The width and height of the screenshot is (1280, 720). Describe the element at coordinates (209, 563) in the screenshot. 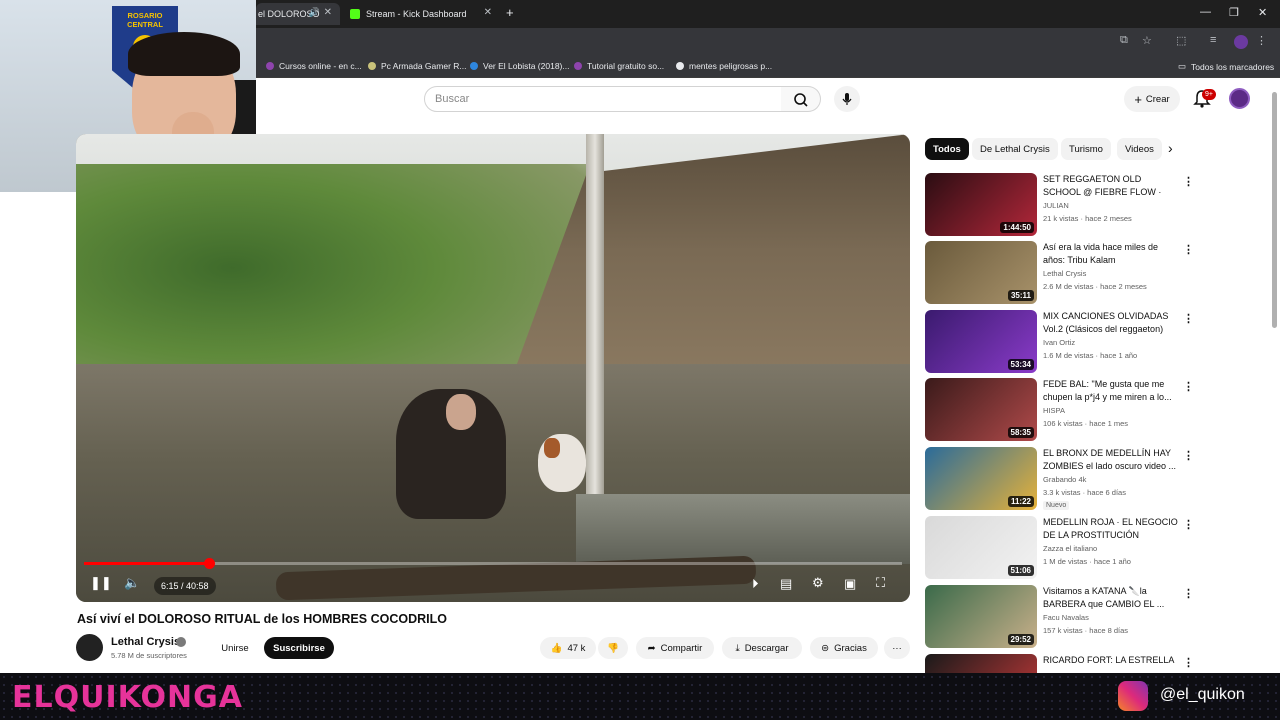

I see `progress-scrubber` at that location.